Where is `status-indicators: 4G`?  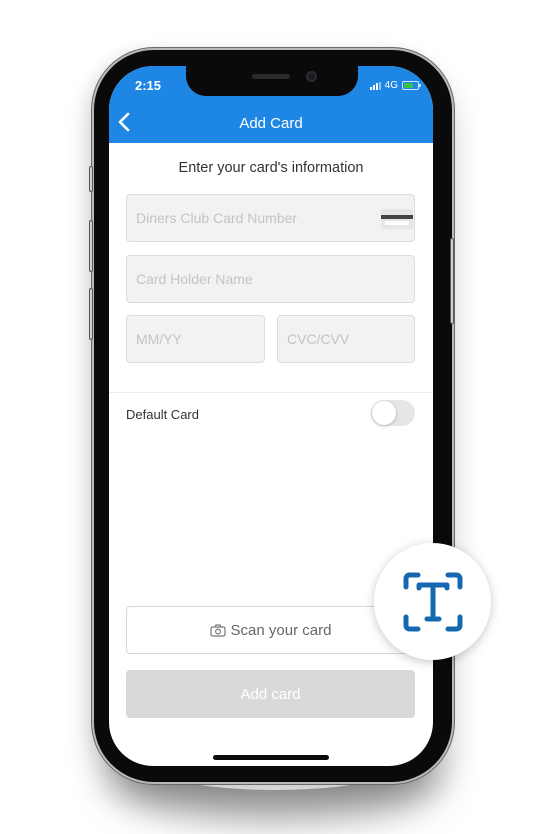
status-indicators: 4G is located at coordinates (395, 85).